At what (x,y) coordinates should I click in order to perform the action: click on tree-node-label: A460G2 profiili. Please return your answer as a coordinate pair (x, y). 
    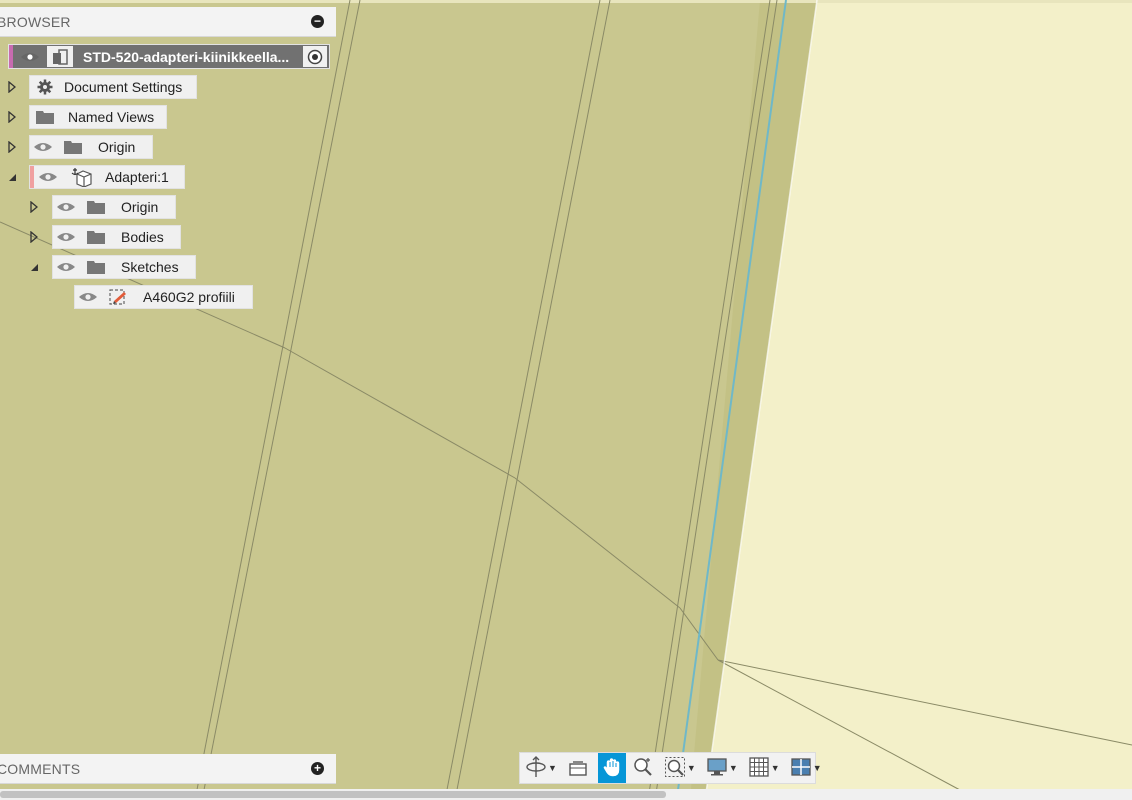
    Looking at the image, I should click on (189, 297).